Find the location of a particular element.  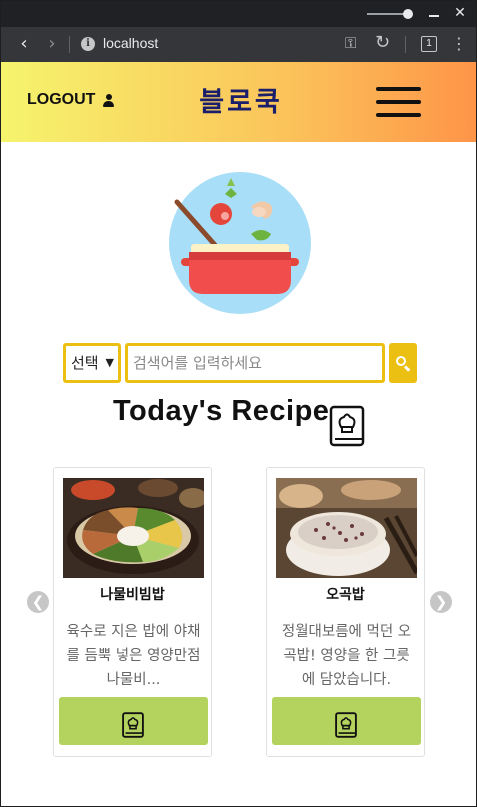

search-category-select: 선택 ▼ is located at coordinates (92, 363).